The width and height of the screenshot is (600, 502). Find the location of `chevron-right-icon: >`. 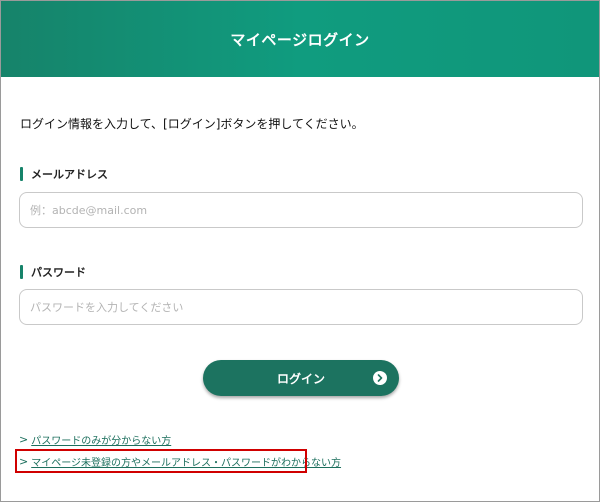

chevron-right-icon: > is located at coordinates (24, 439).